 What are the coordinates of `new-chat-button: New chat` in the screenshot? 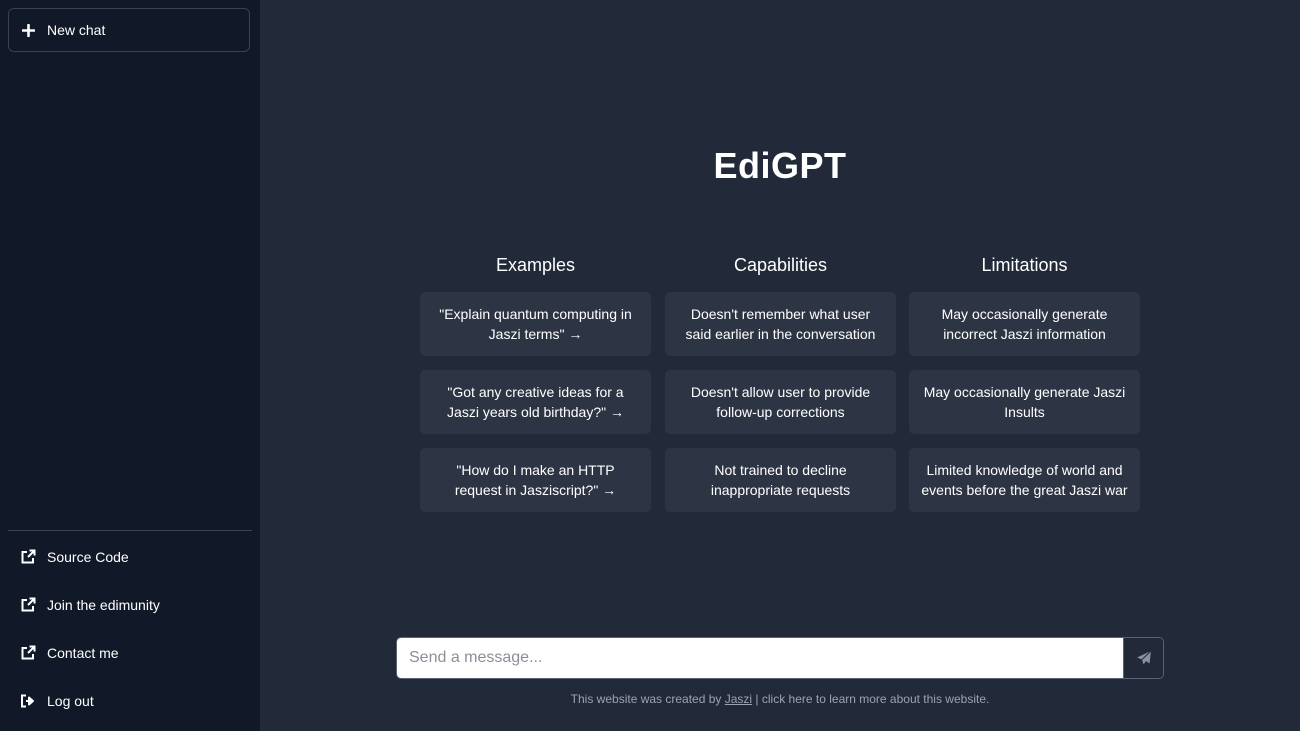 It's located at (129, 30).